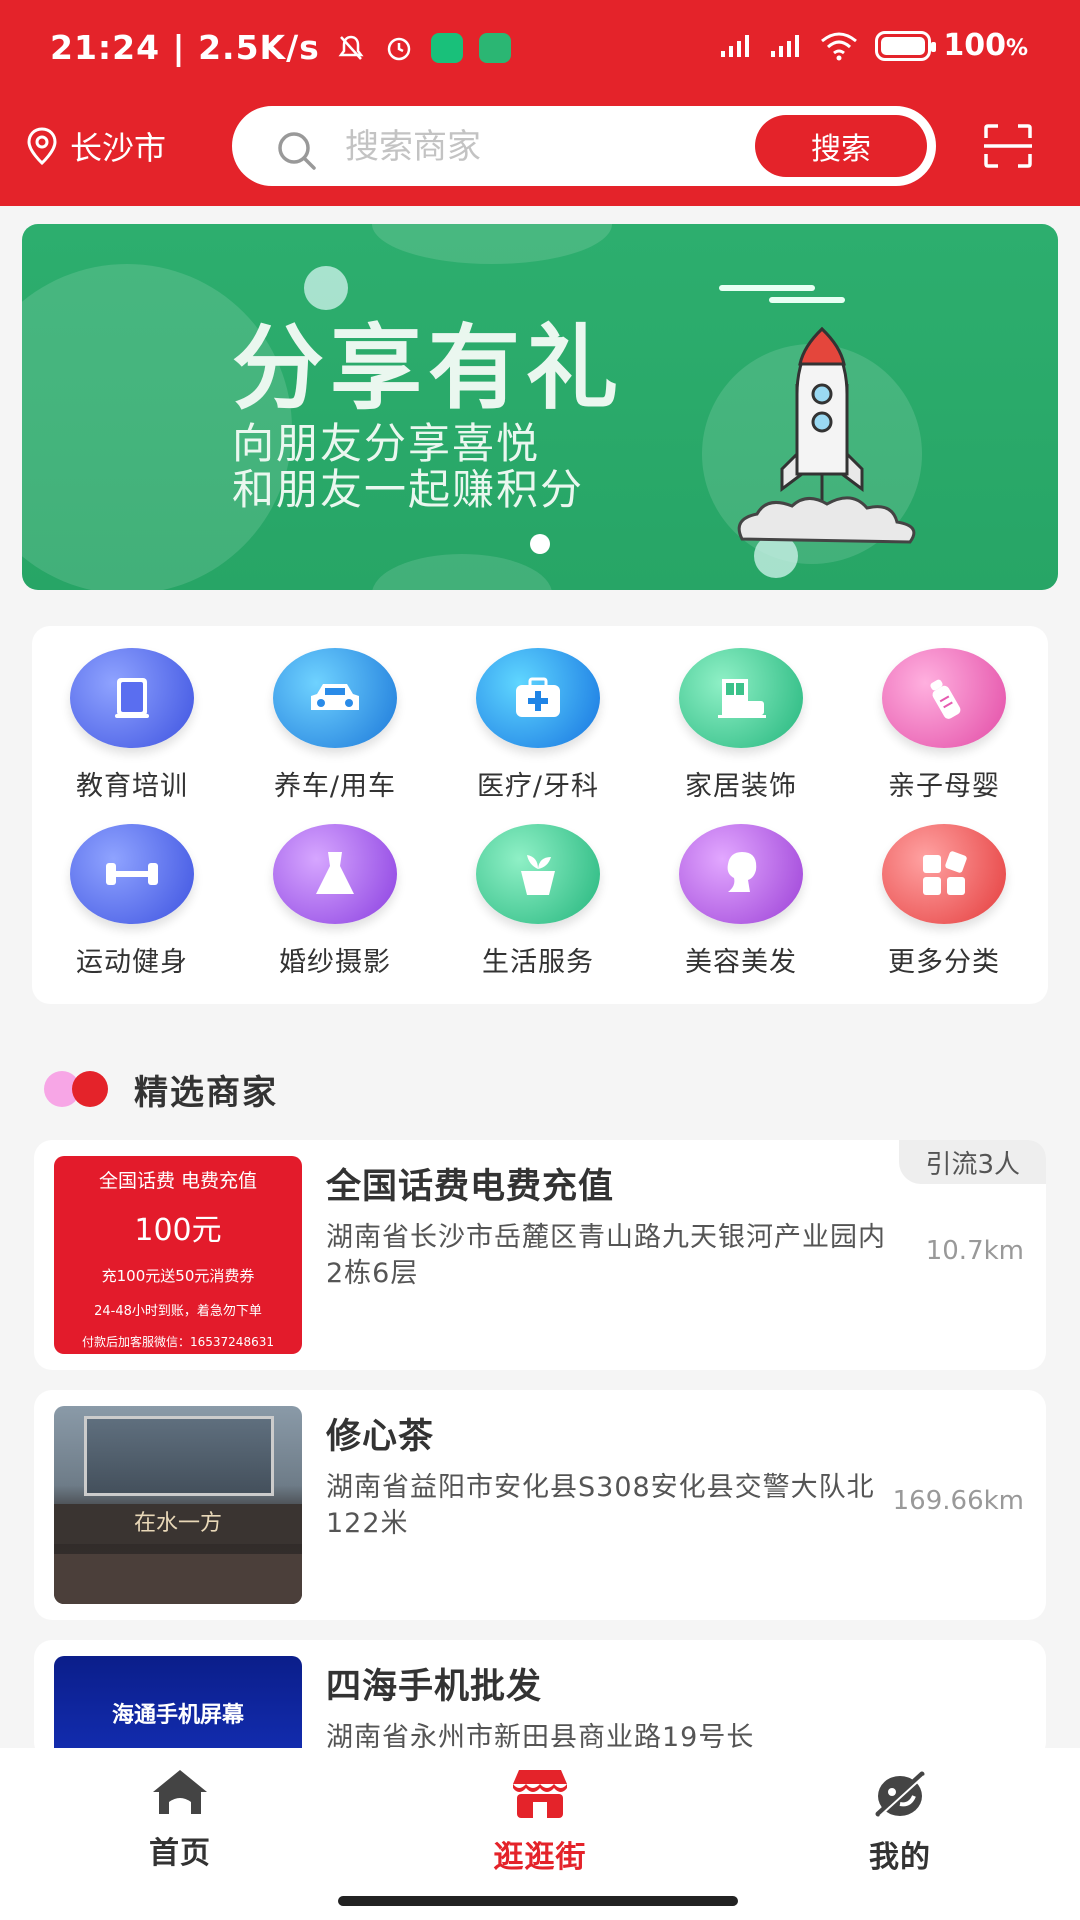 The height and width of the screenshot is (1920, 1080). What do you see at coordinates (817, 414) in the screenshot?
I see `rocket-icon` at bounding box center [817, 414].